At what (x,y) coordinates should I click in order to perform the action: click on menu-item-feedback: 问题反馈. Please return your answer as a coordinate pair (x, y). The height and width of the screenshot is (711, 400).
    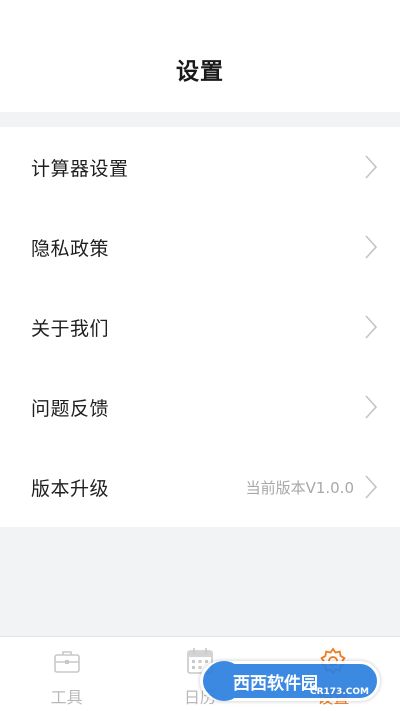
    Looking at the image, I should click on (200, 407).